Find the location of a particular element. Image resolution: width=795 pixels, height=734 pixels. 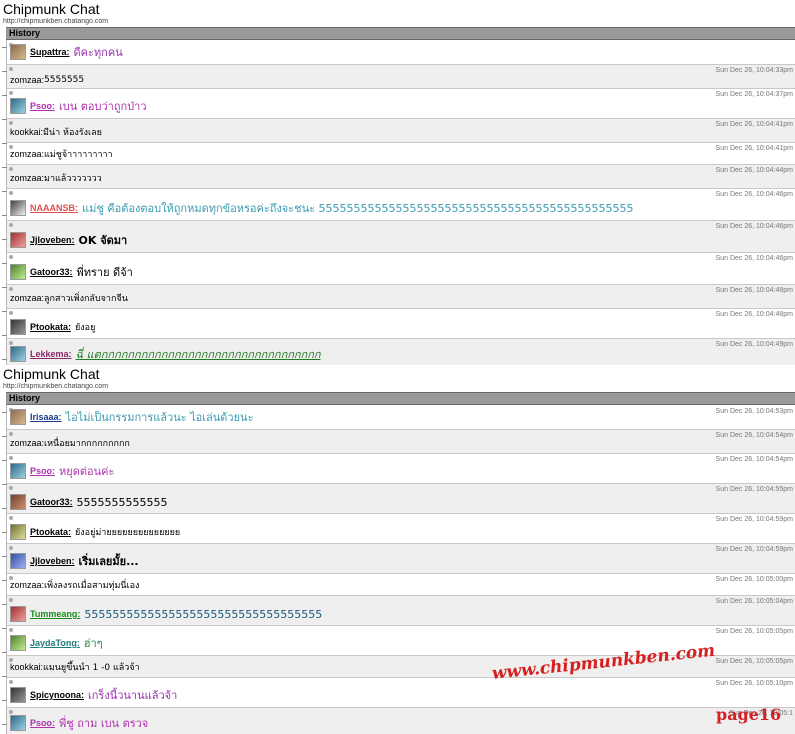

message-text: ไอไม่เป็นกรรมการแล้วนะ ไอเล่นด้วยนะ is located at coordinates (159, 417).